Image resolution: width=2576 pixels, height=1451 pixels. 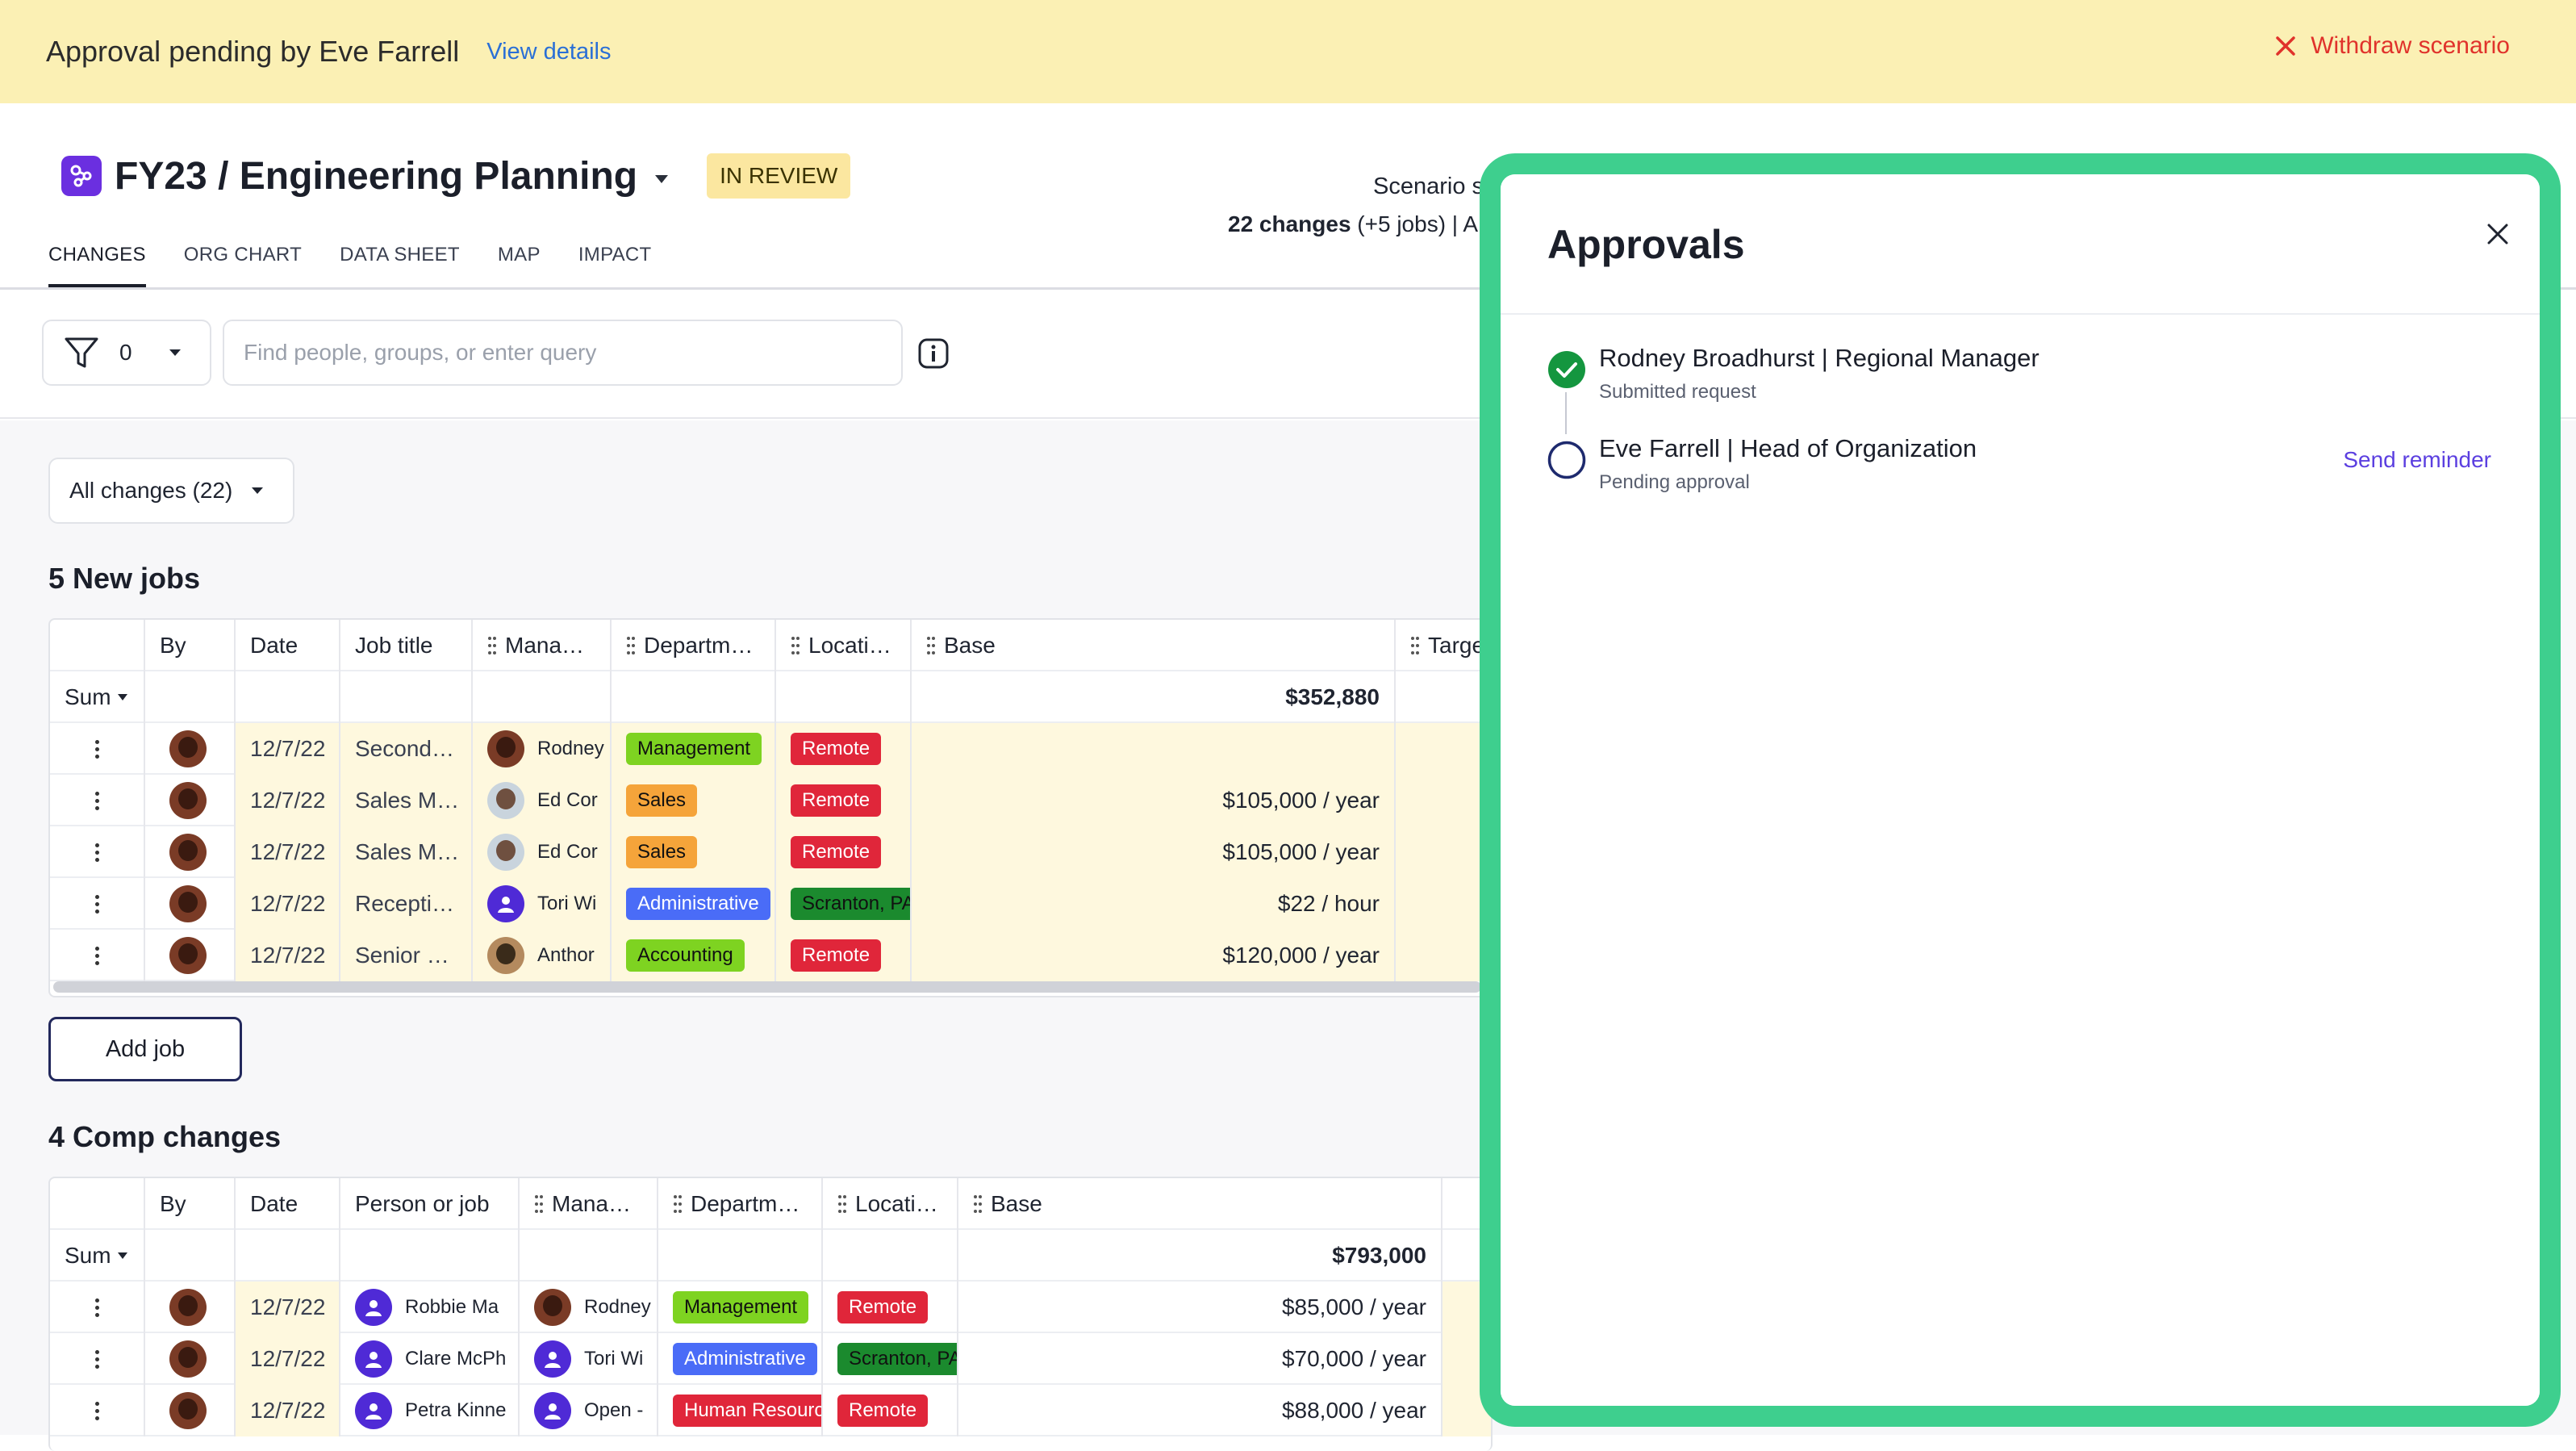 I want to click on horizontal-scrollbar, so click(x=767, y=987).